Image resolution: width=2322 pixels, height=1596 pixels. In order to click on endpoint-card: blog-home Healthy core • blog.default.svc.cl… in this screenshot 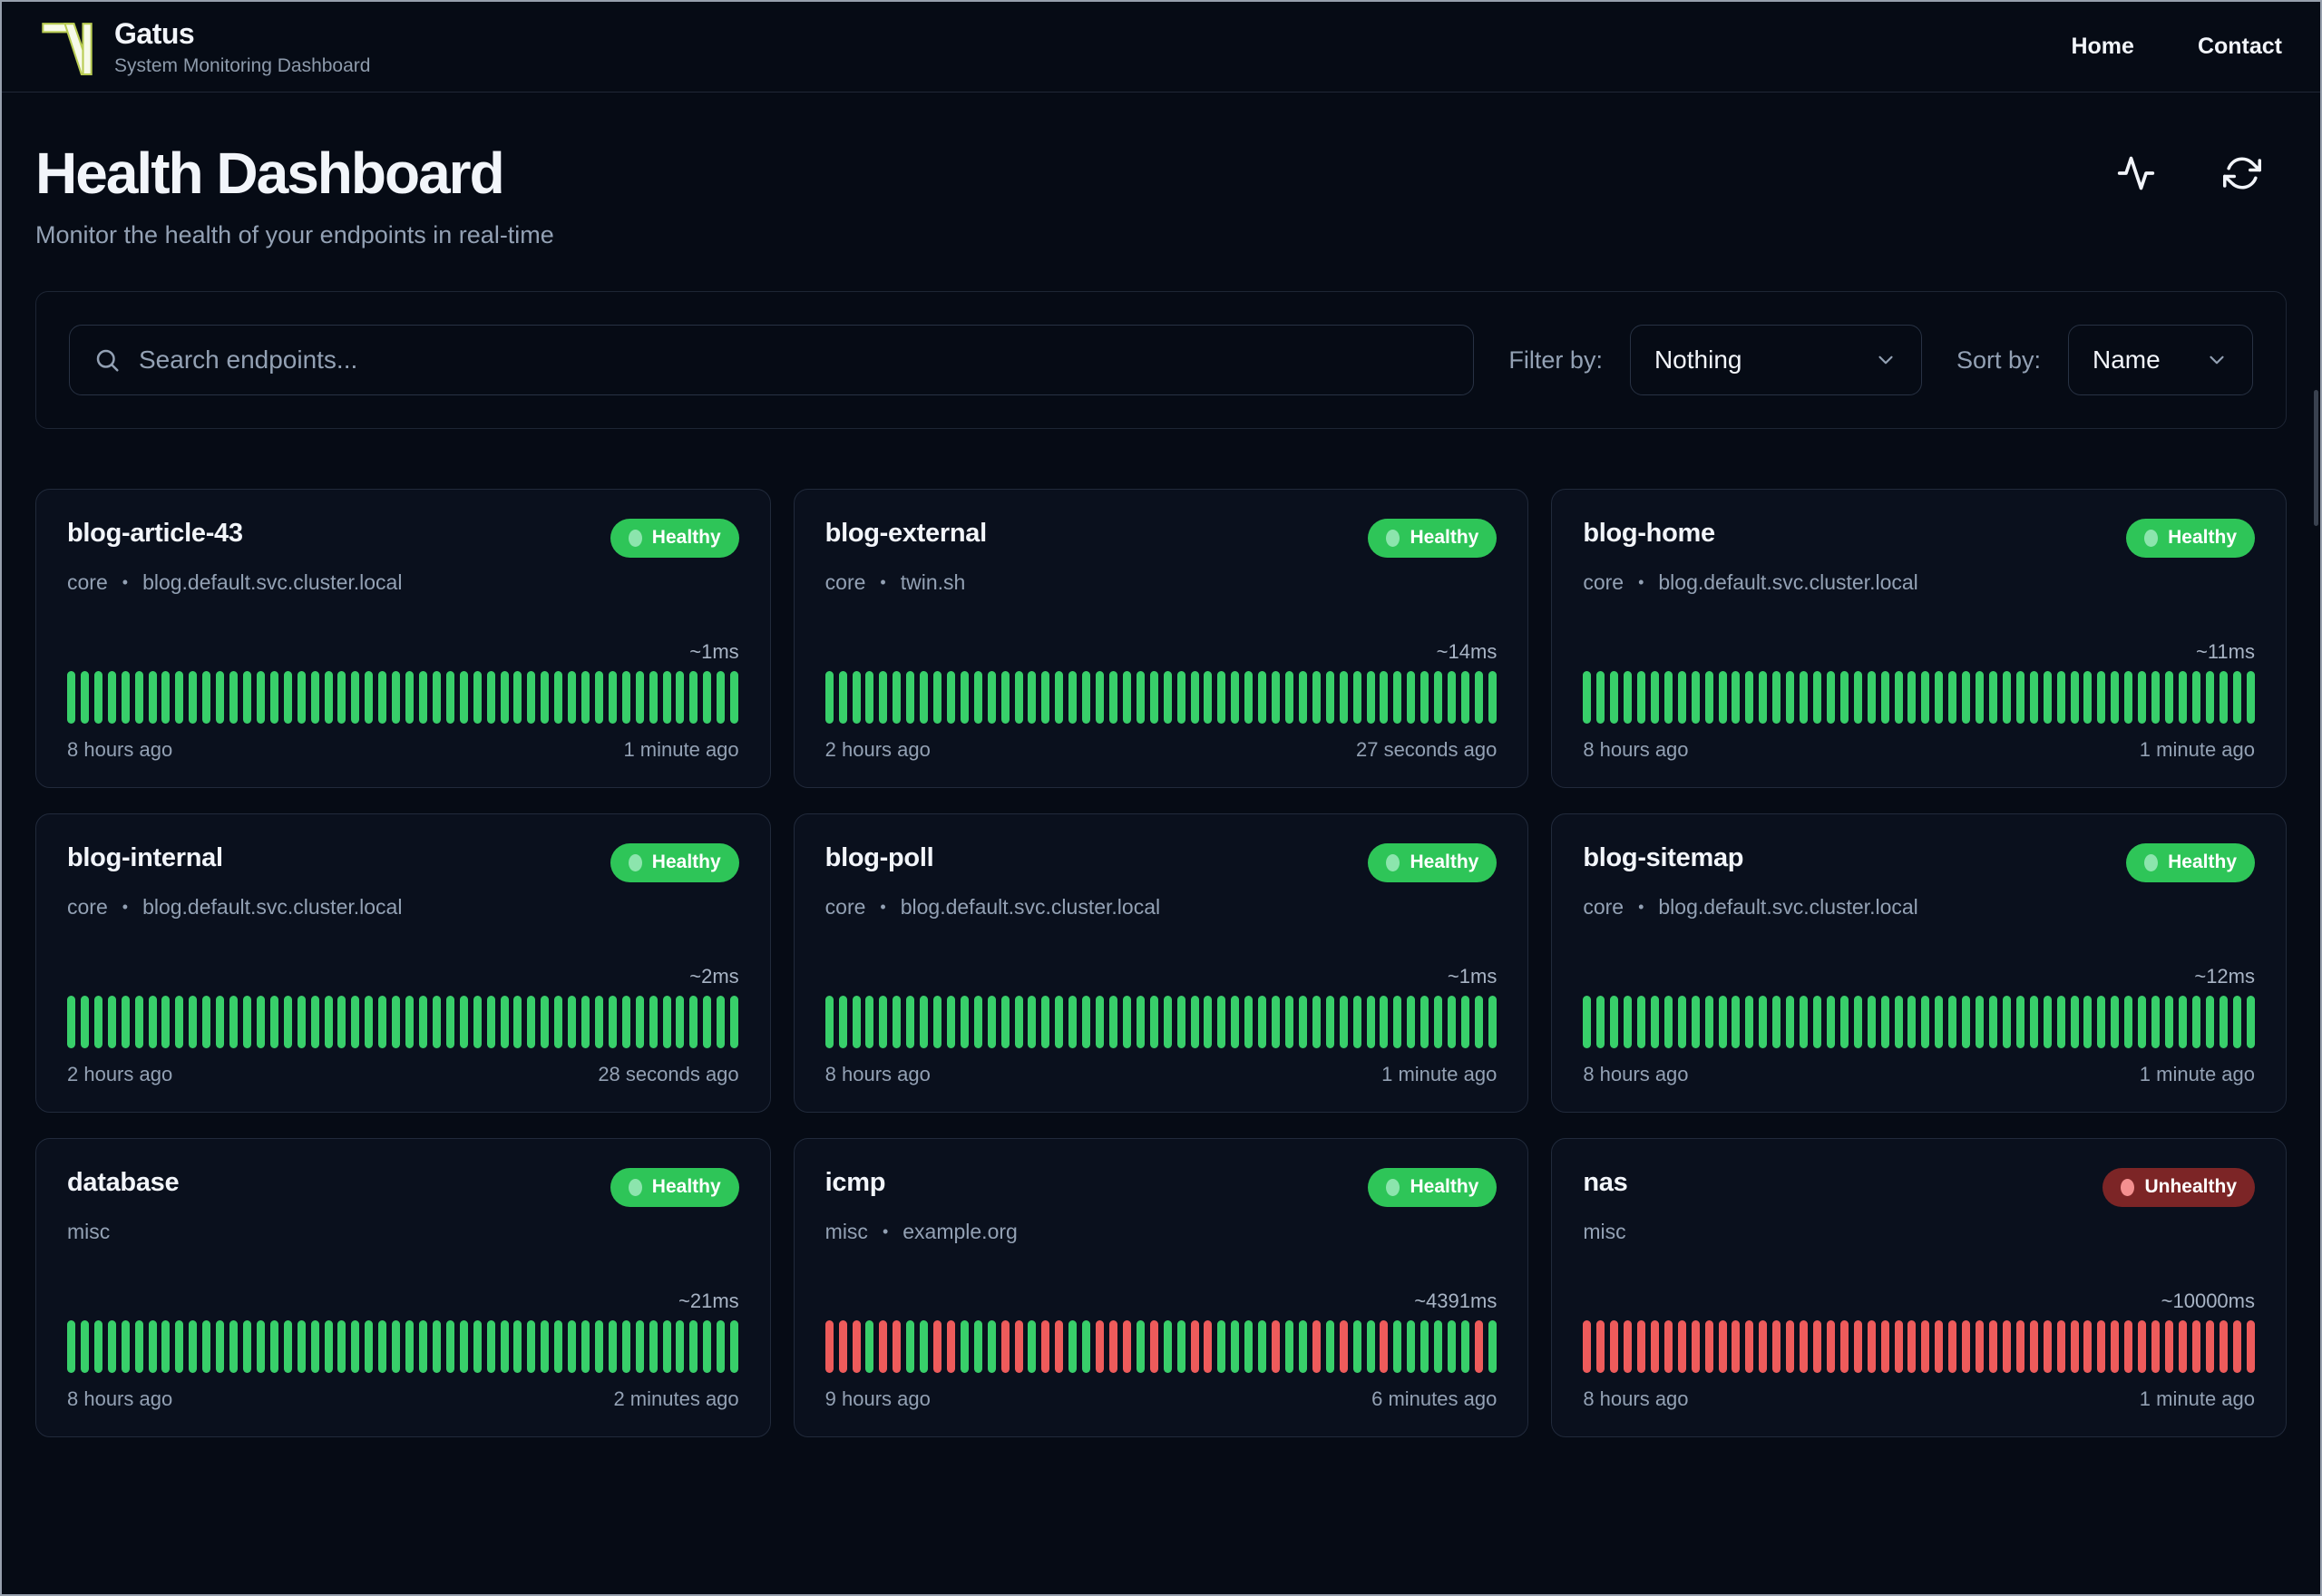, I will do `click(1919, 638)`.